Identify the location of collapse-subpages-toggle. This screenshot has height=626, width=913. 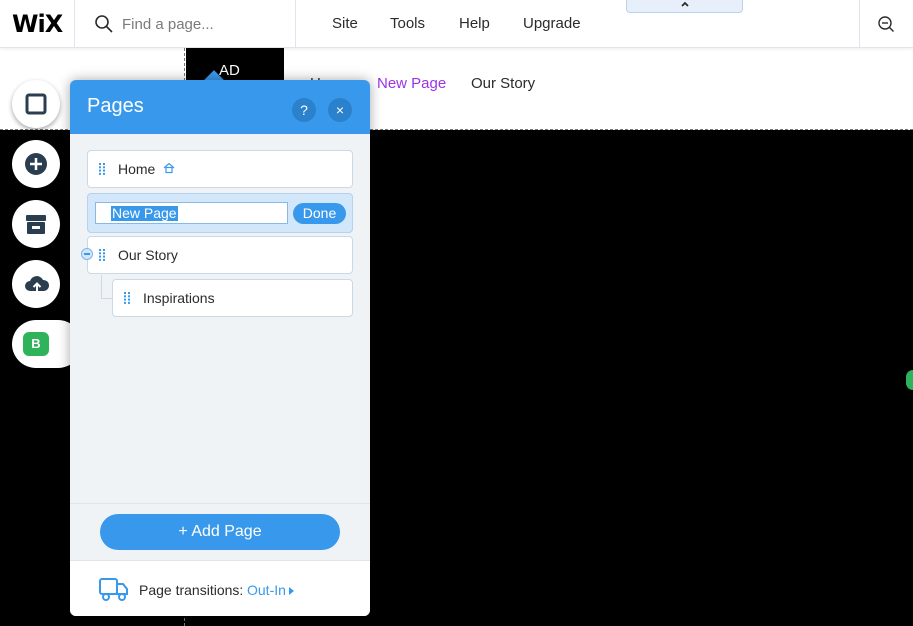
(87, 254).